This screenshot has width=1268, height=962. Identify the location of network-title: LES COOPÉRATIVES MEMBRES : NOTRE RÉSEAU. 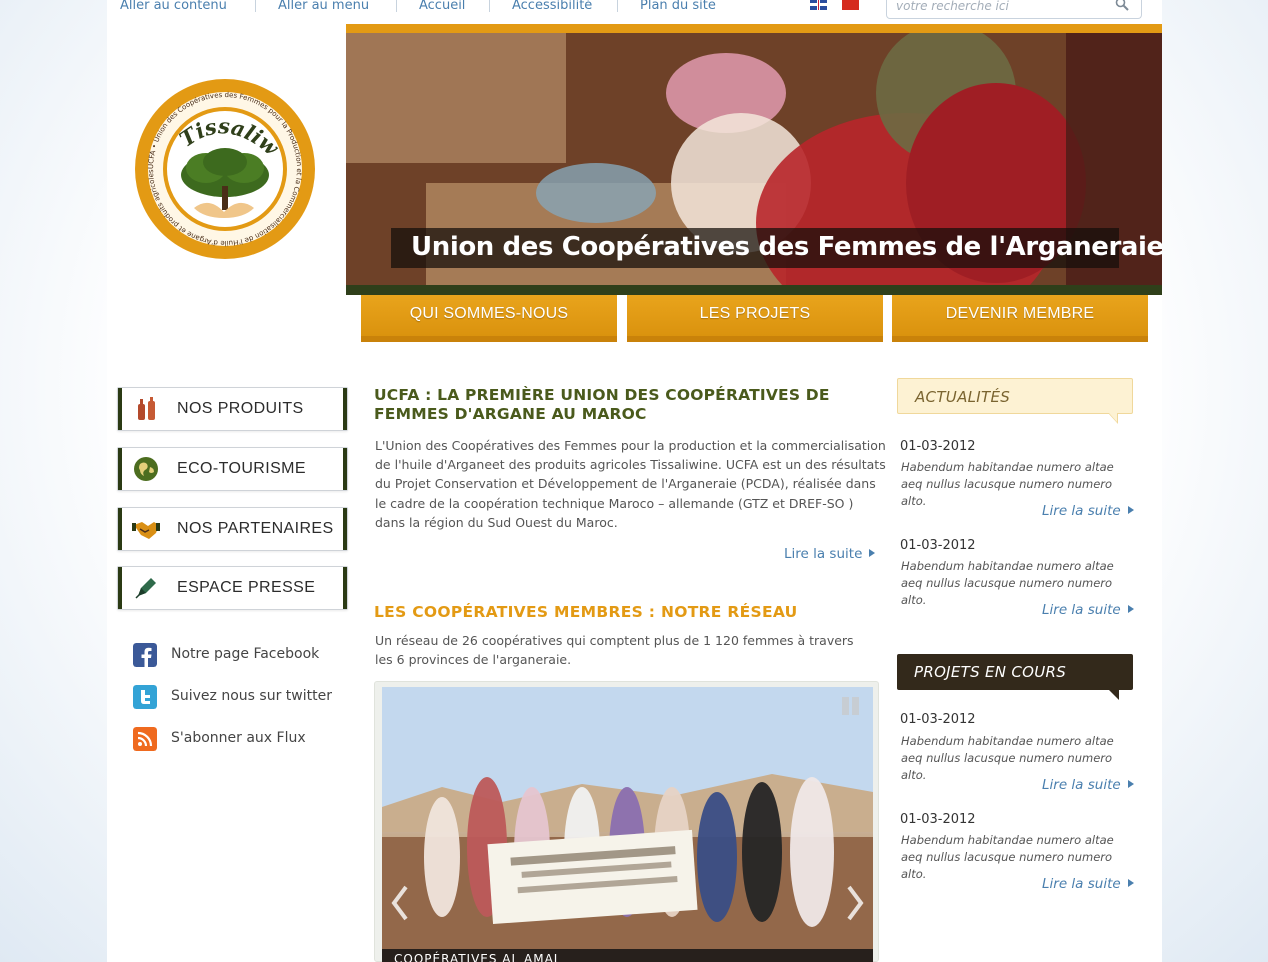
(586, 612).